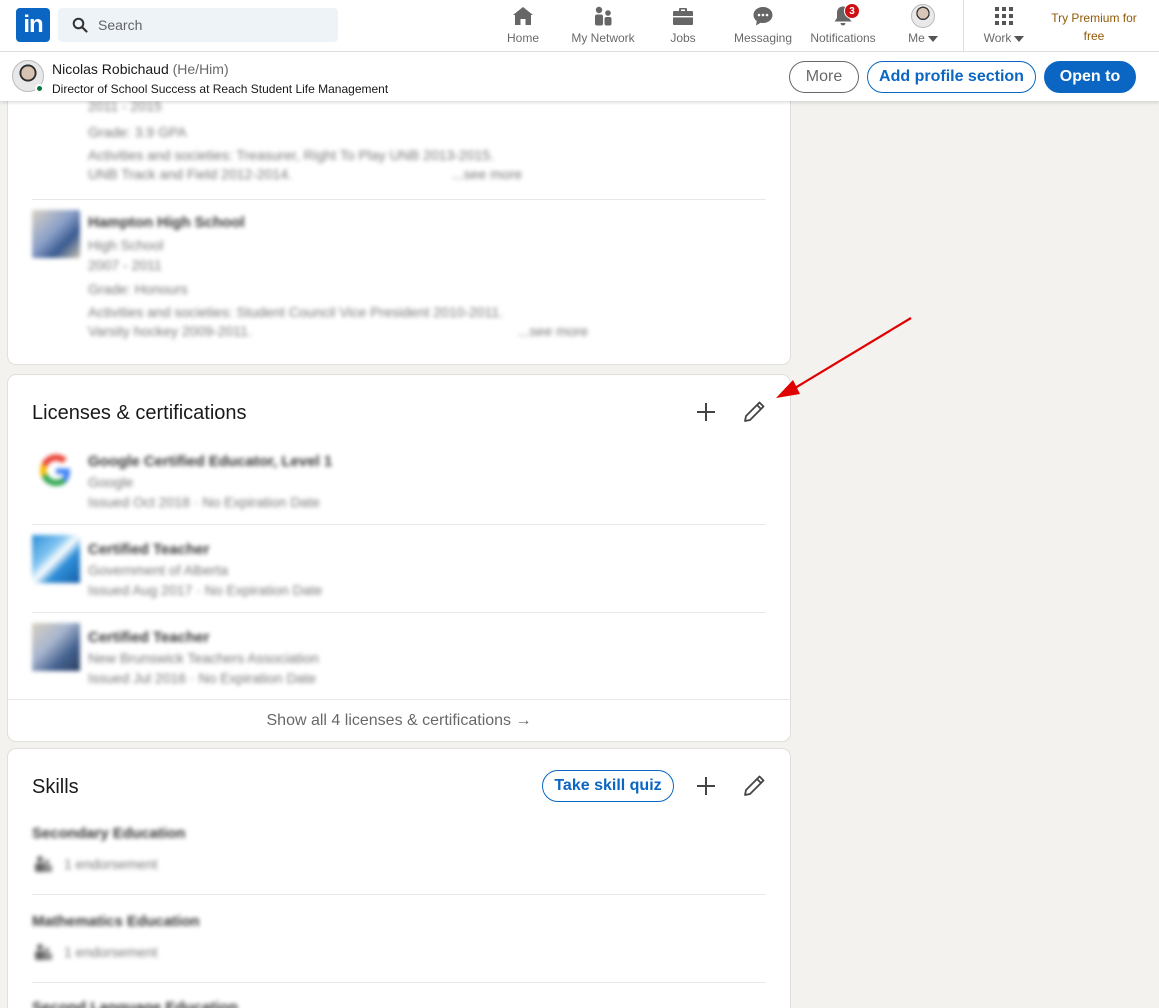 Image resolution: width=1159 pixels, height=1008 pixels. I want to click on school-degree: High School, so click(126, 245).